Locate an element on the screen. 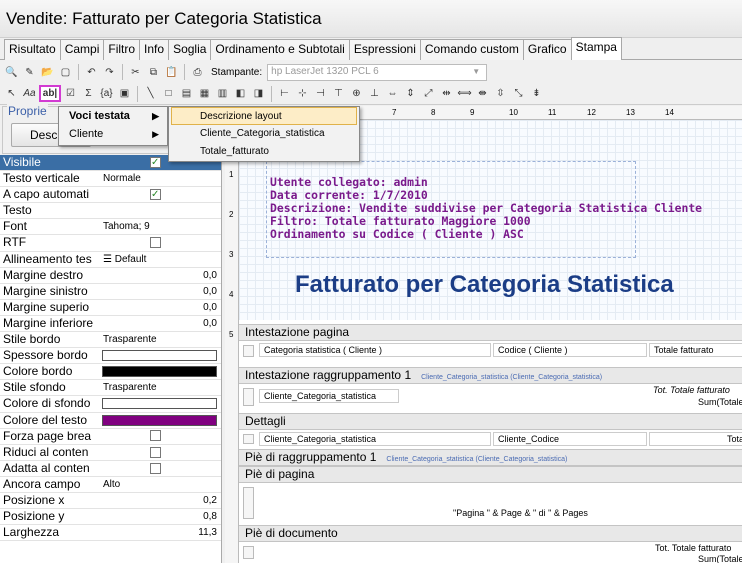  v-spacing-inc-icon: ⇟ is located at coordinates (536, 93).